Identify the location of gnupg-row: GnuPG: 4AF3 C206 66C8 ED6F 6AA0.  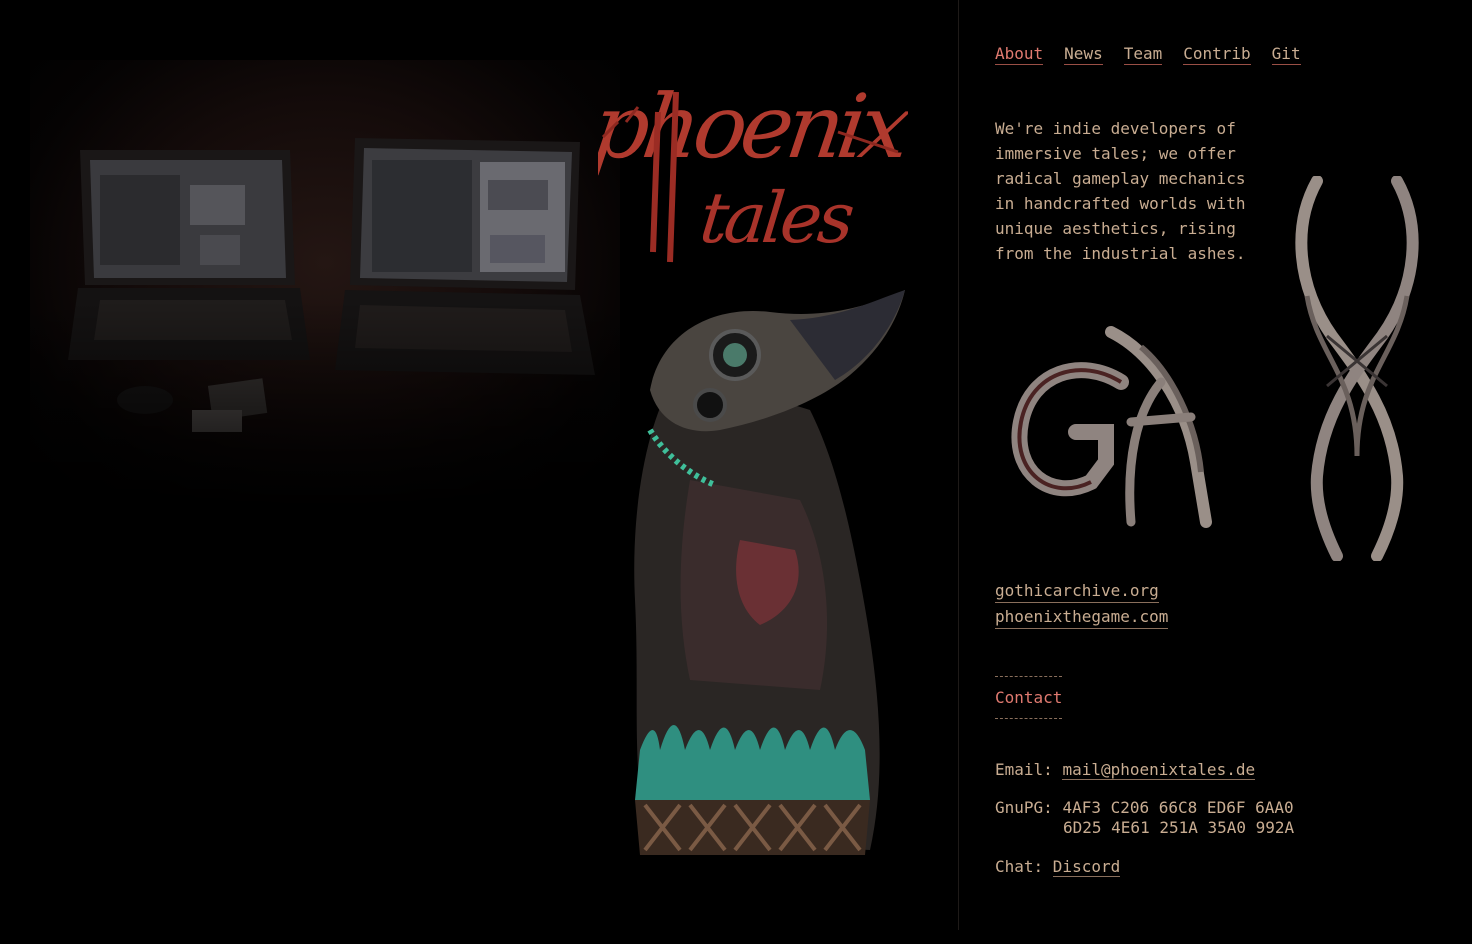
(1144, 808).